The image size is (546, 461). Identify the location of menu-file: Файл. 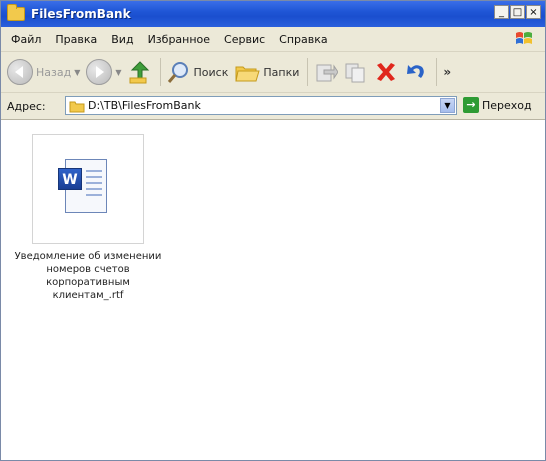
(26, 39).